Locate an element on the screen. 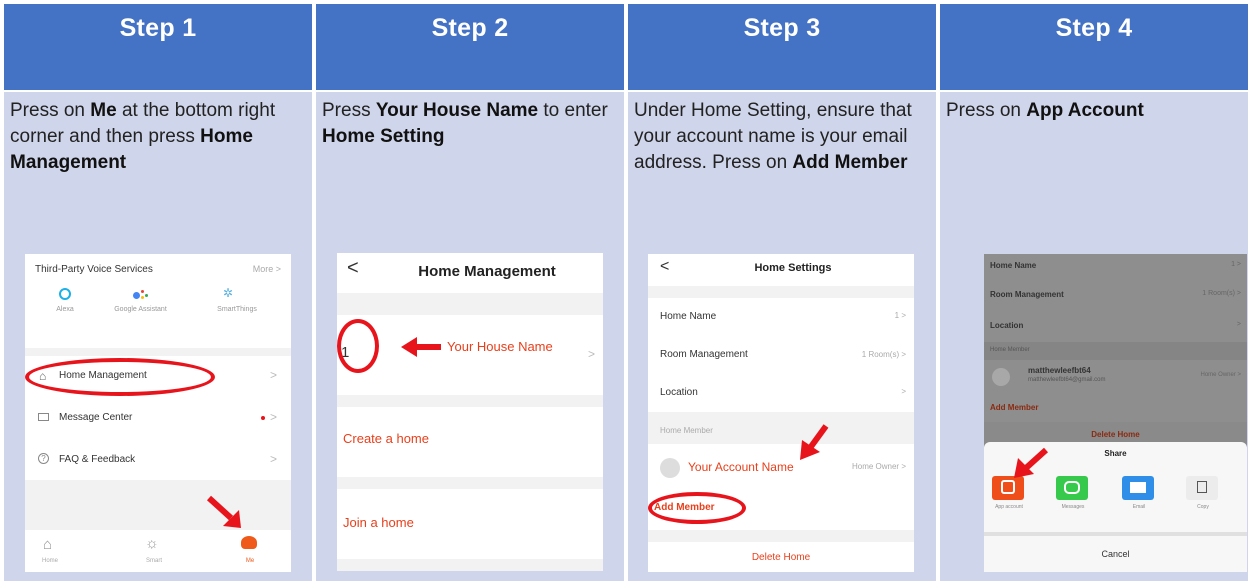 Image resolution: width=1252 pixels, height=581 pixels. screen-title: Home Settings is located at coordinates (793, 268).